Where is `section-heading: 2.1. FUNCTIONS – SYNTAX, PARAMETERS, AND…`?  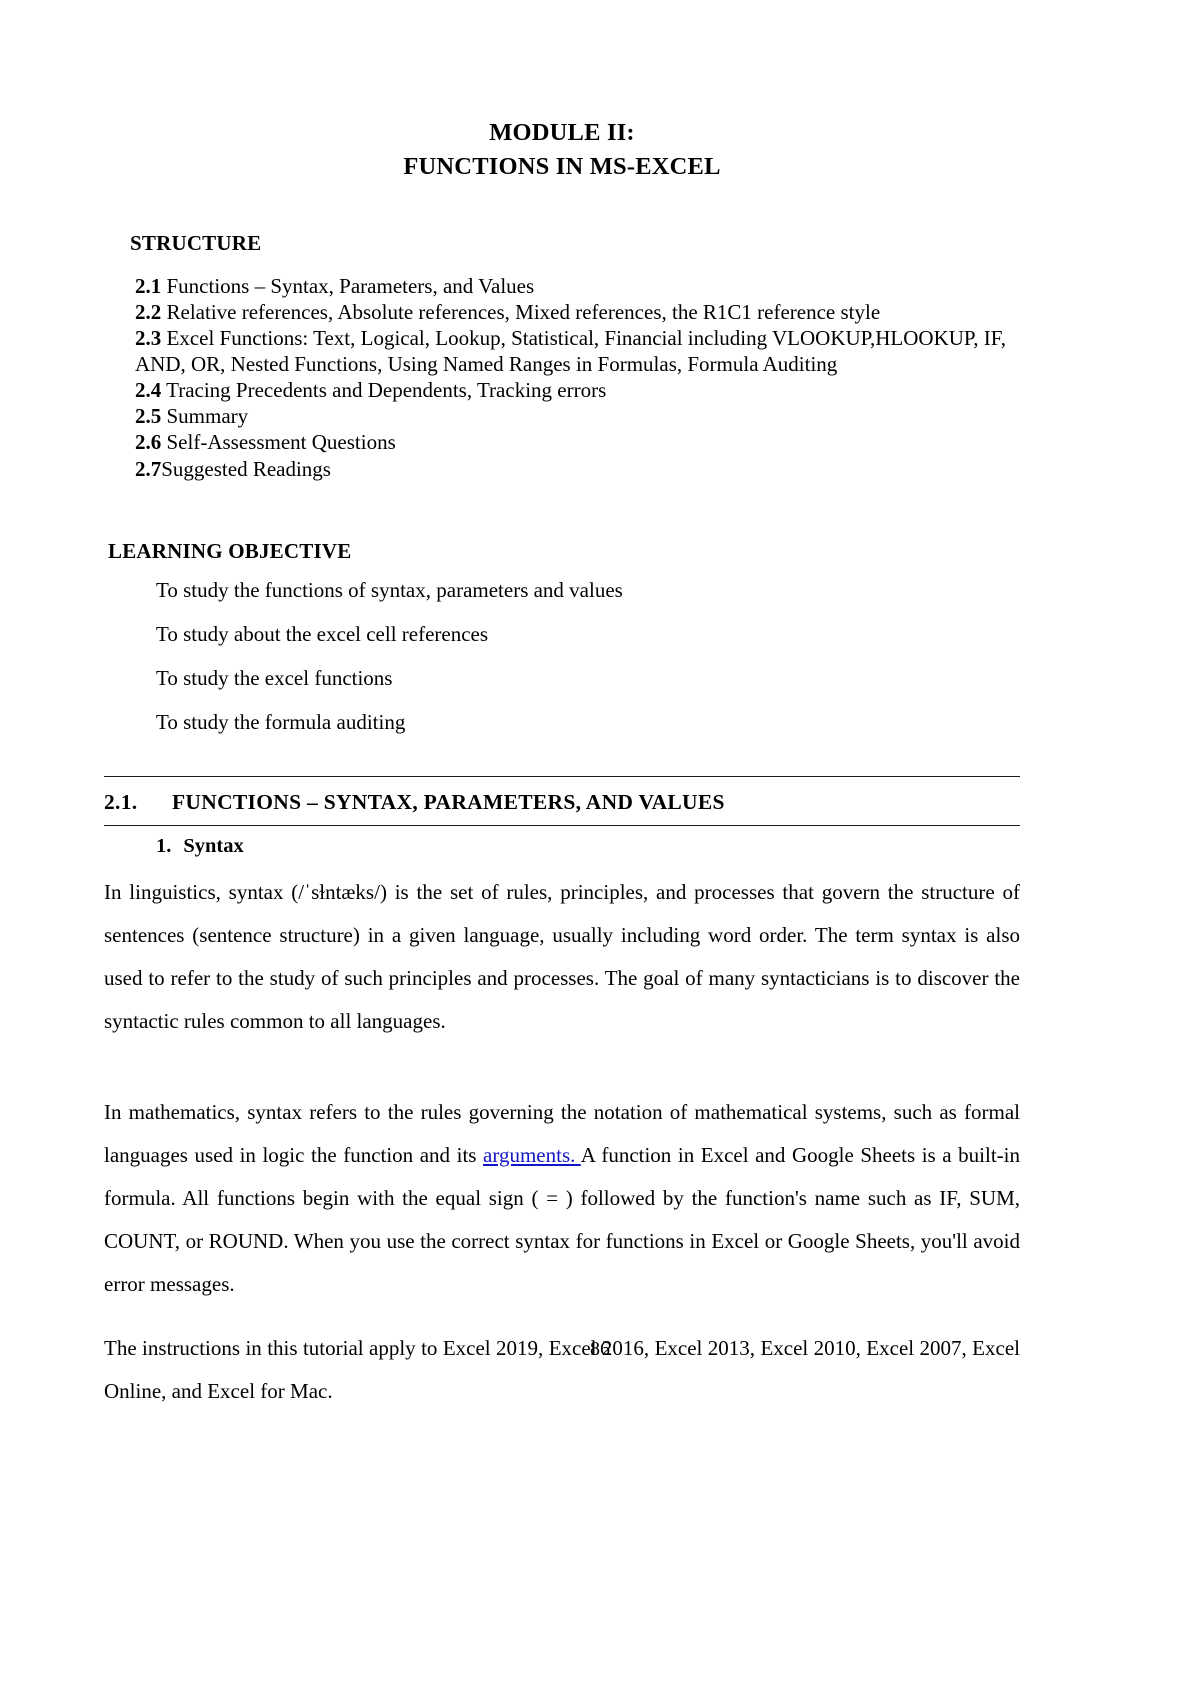
section-heading: 2.1. FUNCTIONS – SYNTAX, PARAMETERS, AND… is located at coordinates (562, 801).